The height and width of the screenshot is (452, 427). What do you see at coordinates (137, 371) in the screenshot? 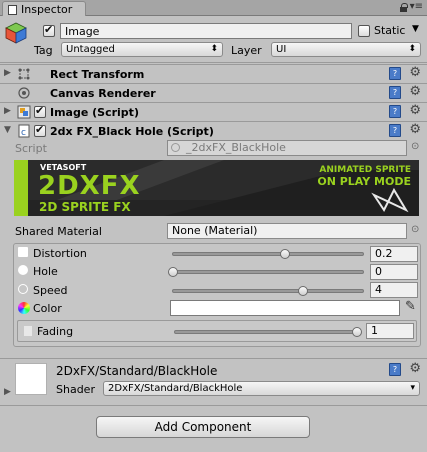
I see `material-name: 2DxFX/Standard/BlackHole` at bounding box center [137, 371].